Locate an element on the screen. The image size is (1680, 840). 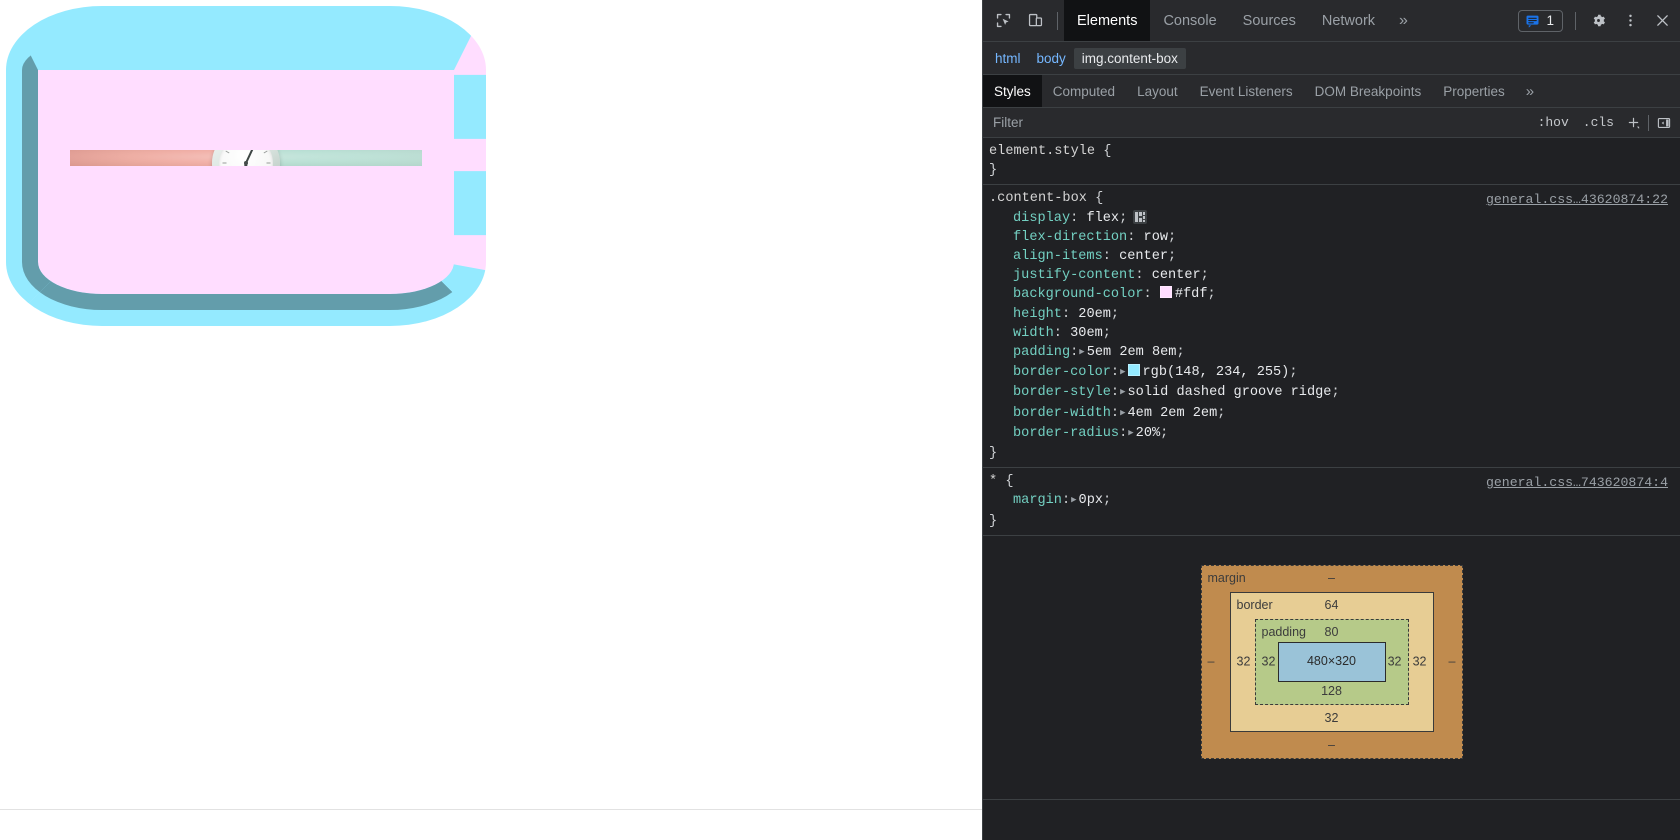
breadcrumb-item-img-content-box: img.content-box is located at coordinates (1129, 58).